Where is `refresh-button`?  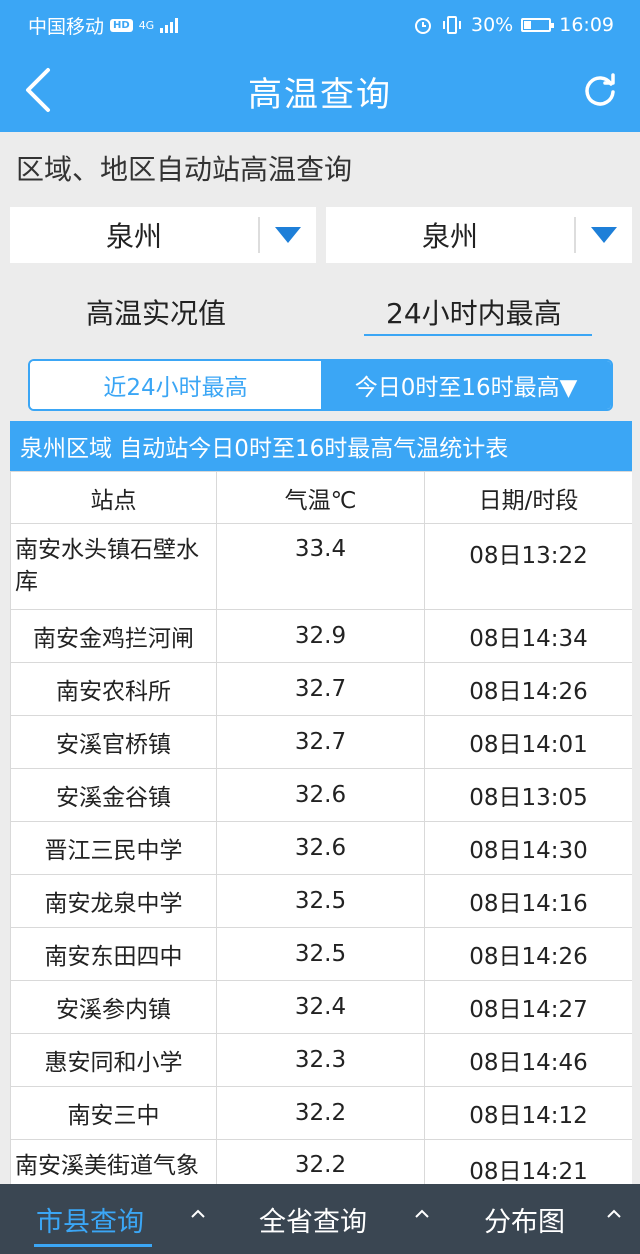 refresh-button is located at coordinates (600, 90).